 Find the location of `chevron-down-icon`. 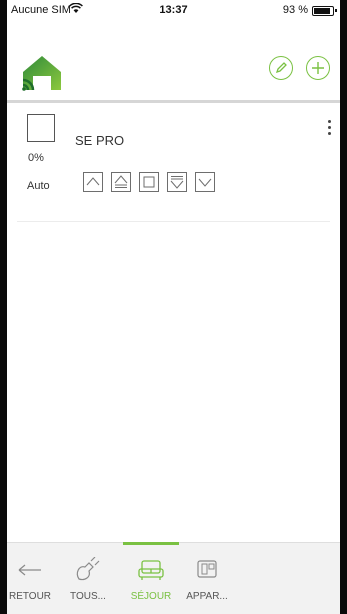

chevron-down-icon is located at coordinates (205, 182).